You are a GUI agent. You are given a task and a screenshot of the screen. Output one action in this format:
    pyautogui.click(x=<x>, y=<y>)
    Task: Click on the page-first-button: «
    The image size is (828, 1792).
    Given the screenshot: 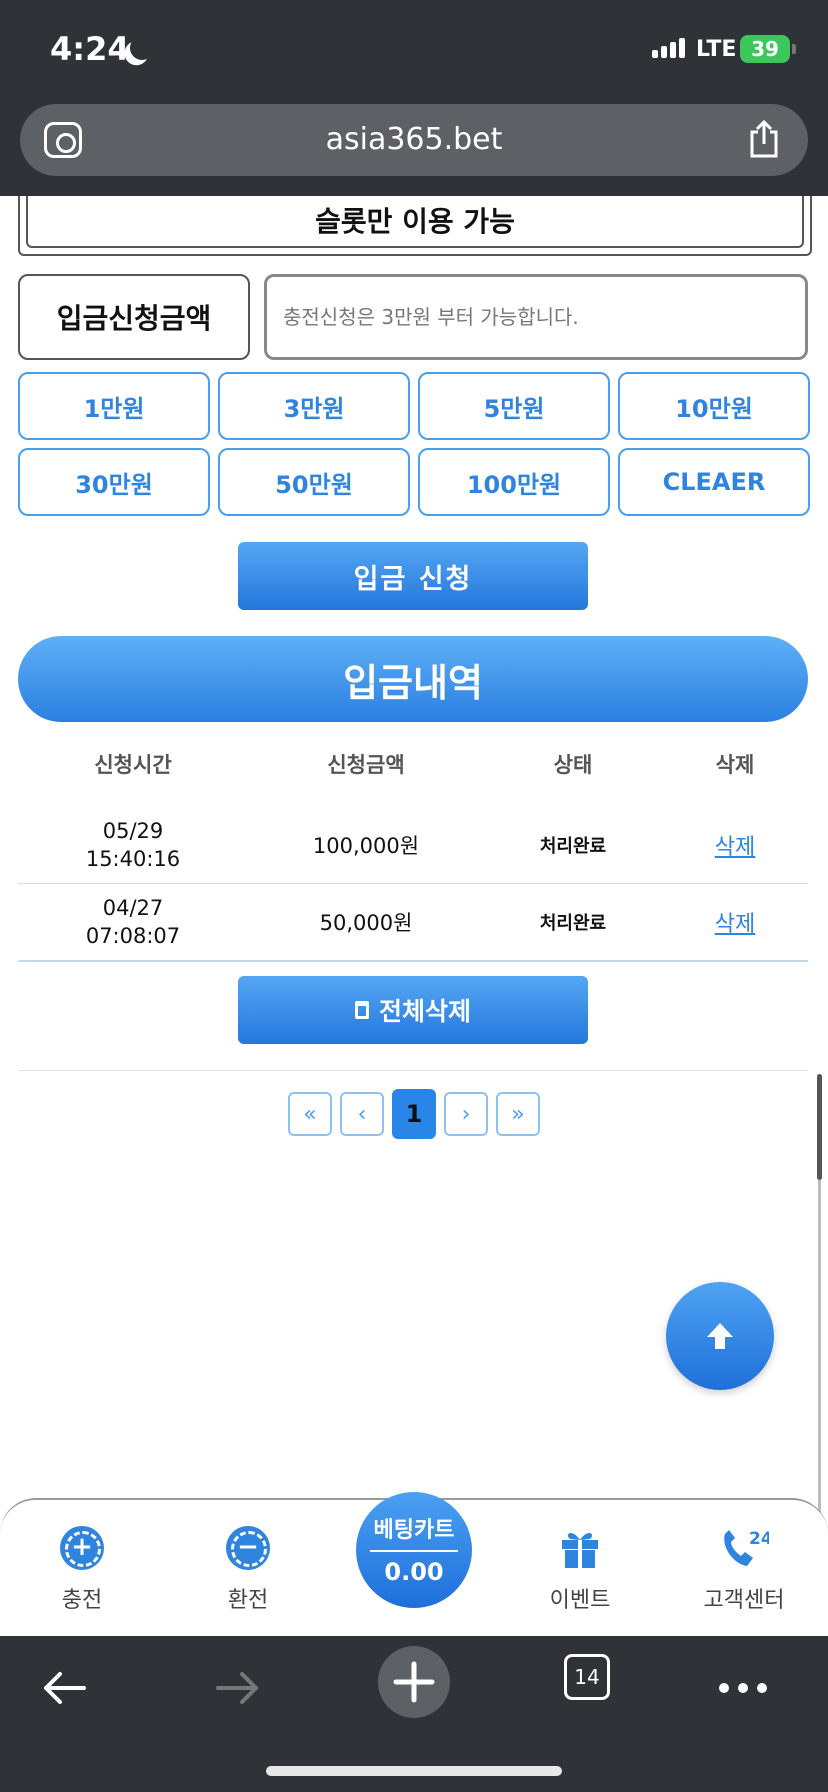 What is the action you would take?
    pyautogui.click(x=310, y=1114)
    